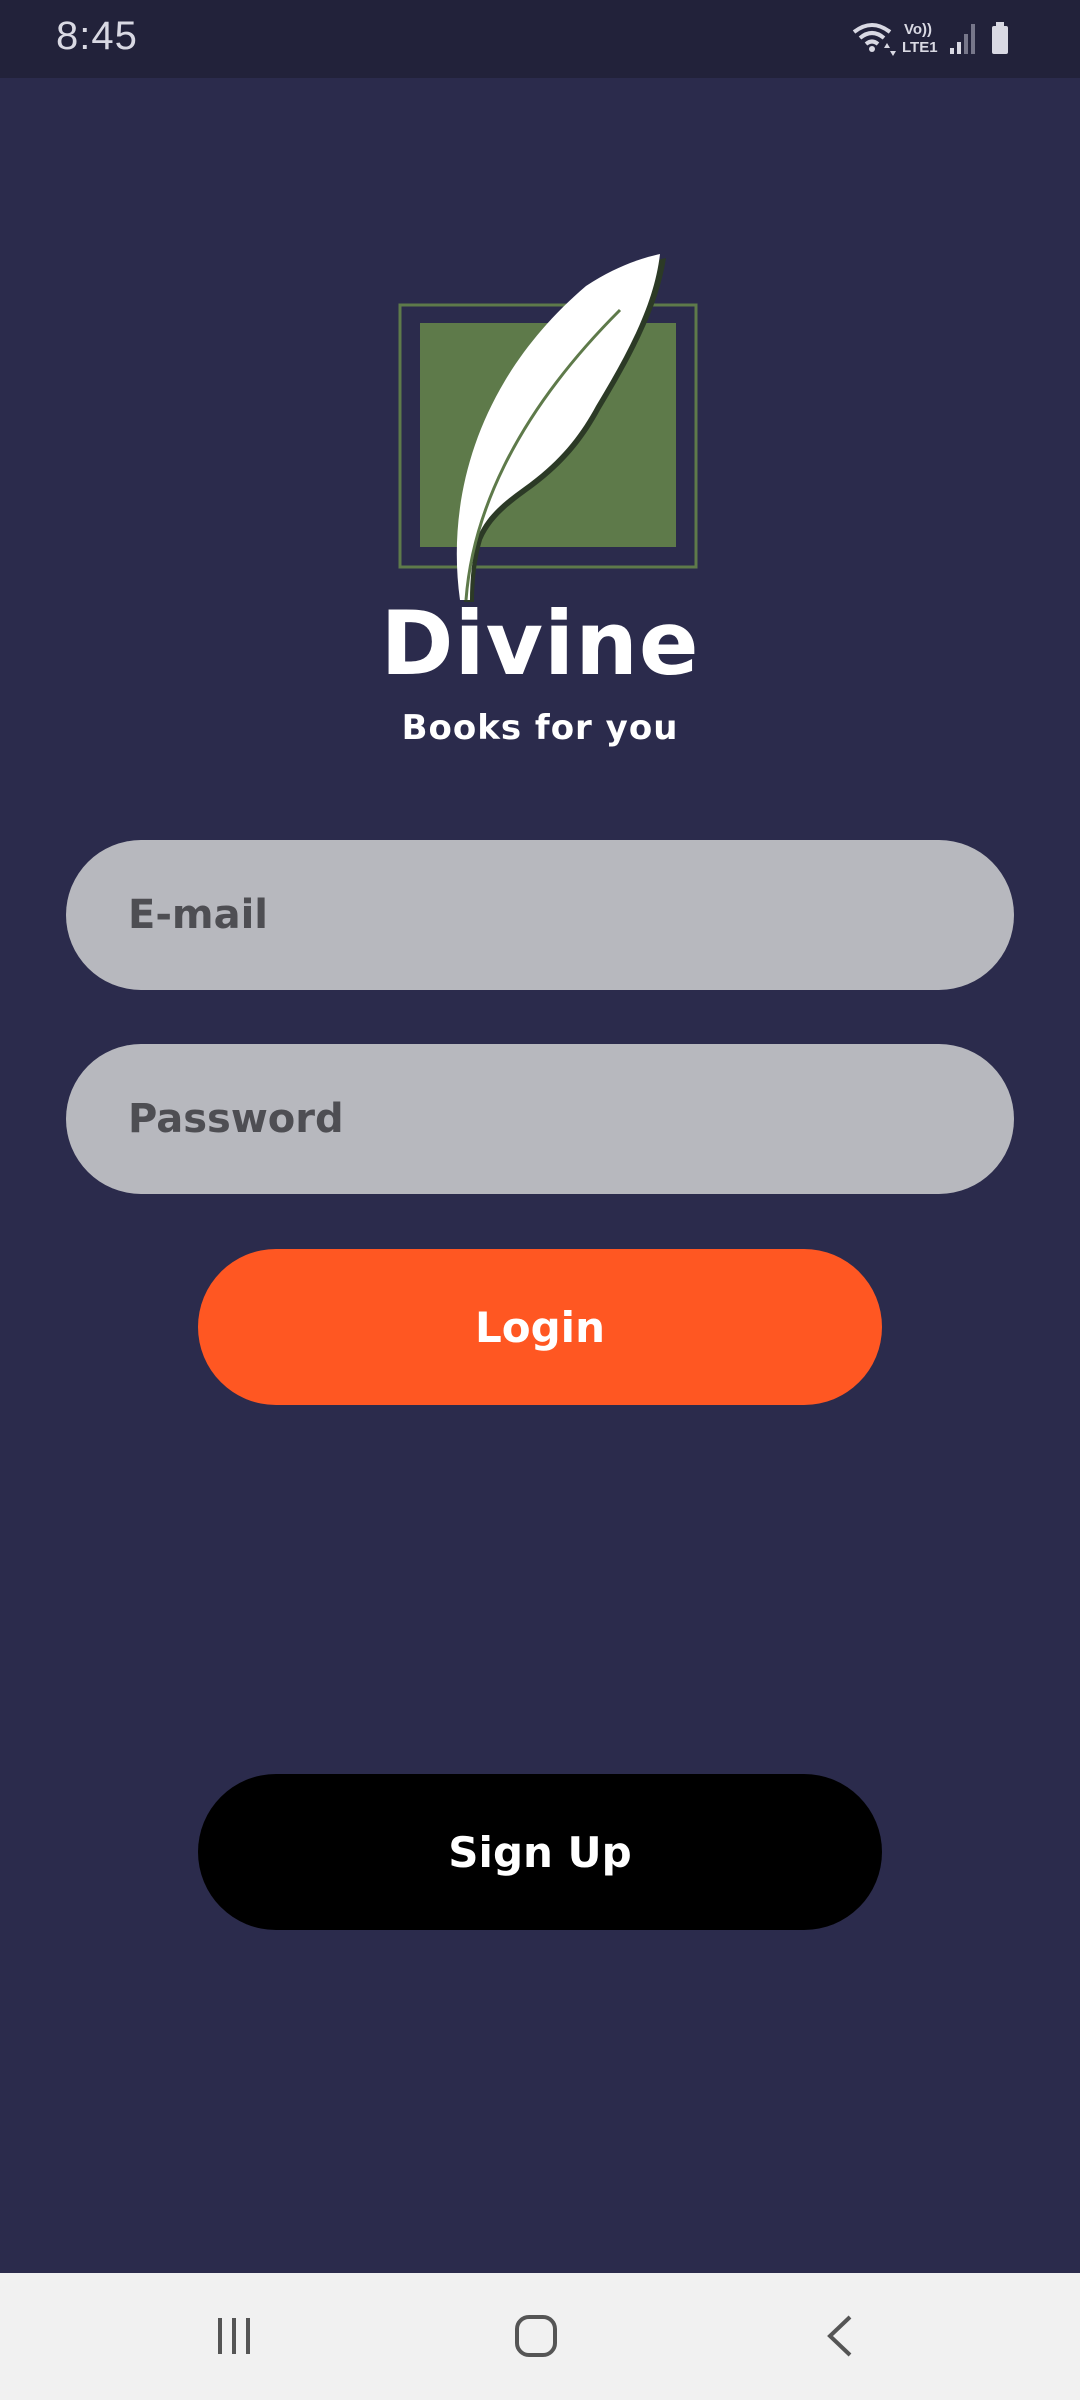  What do you see at coordinates (540, 1852) in the screenshot?
I see `signup-button: Sign Up` at bounding box center [540, 1852].